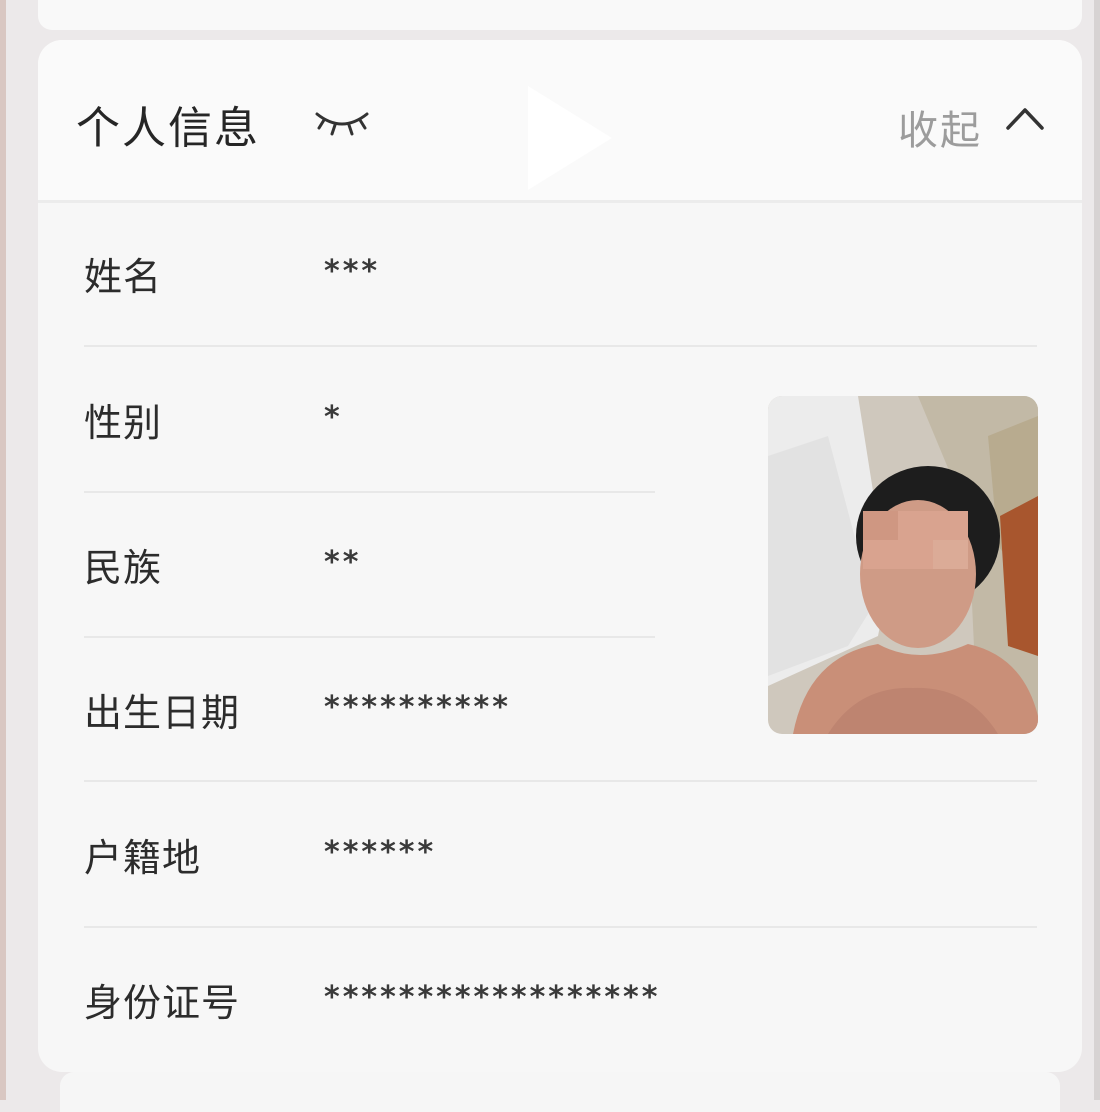  Describe the element at coordinates (143, 858) in the screenshot. I see `household-registration-label: 户籍地` at that location.